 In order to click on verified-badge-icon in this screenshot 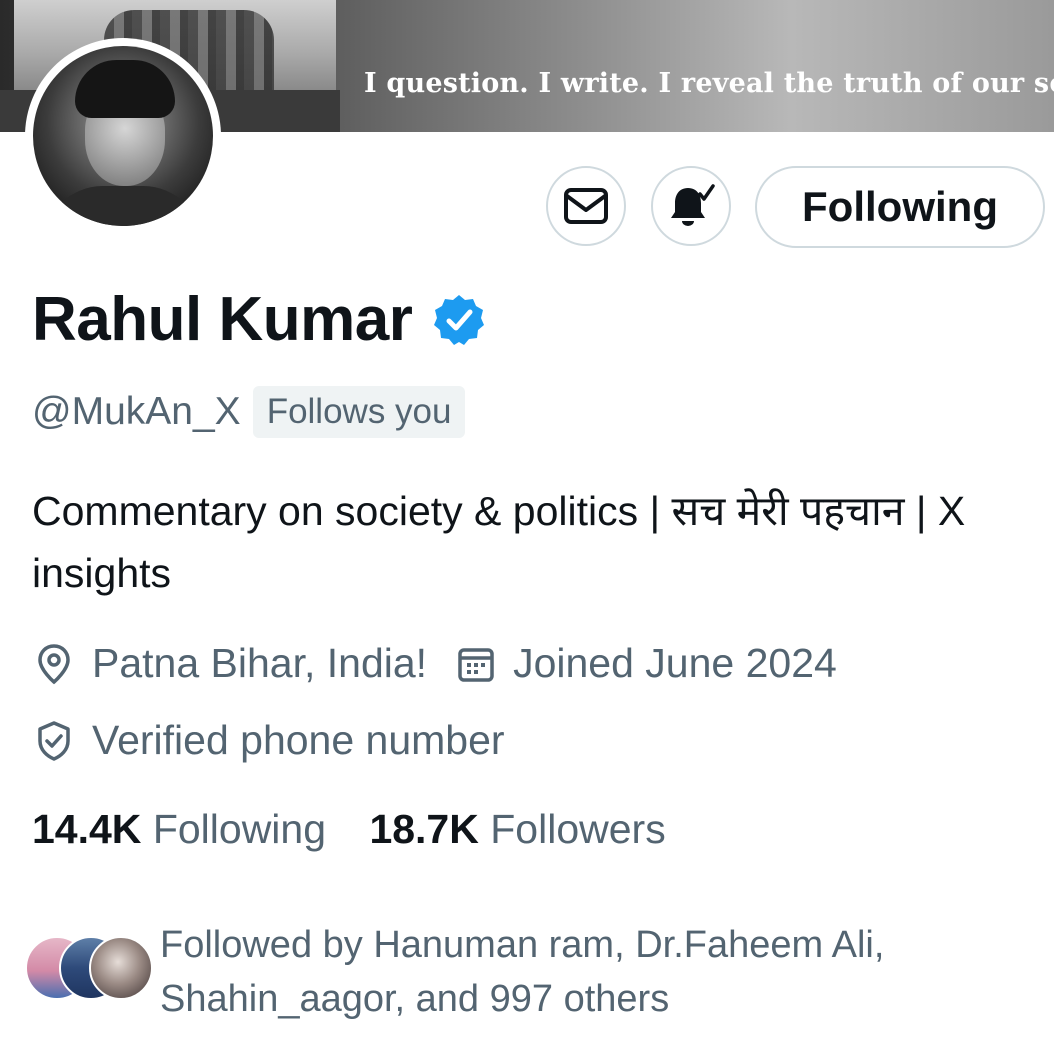, I will do `click(459, 320)`.